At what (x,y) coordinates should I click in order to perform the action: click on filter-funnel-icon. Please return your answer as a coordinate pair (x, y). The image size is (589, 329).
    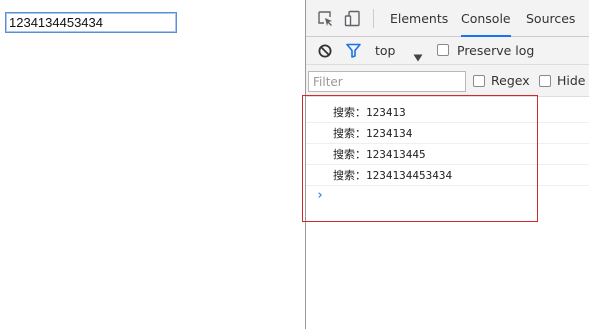
    Looking at the image, I should click on (353, 50).